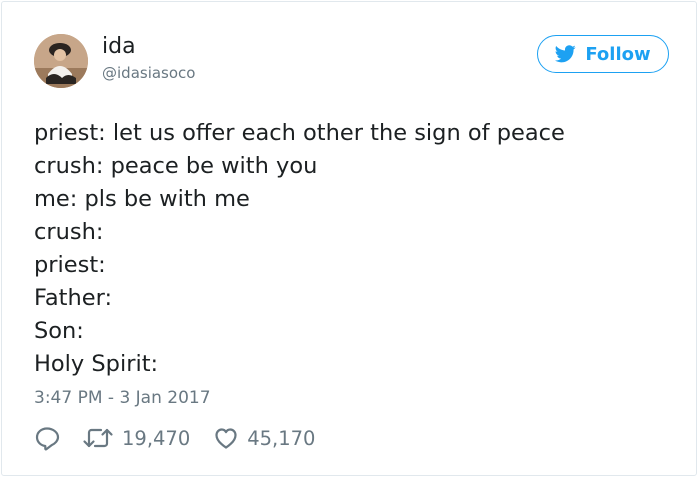 The width and height of the screenshot is (700, 479). I want to click on avatar-image, so click(61, 61).